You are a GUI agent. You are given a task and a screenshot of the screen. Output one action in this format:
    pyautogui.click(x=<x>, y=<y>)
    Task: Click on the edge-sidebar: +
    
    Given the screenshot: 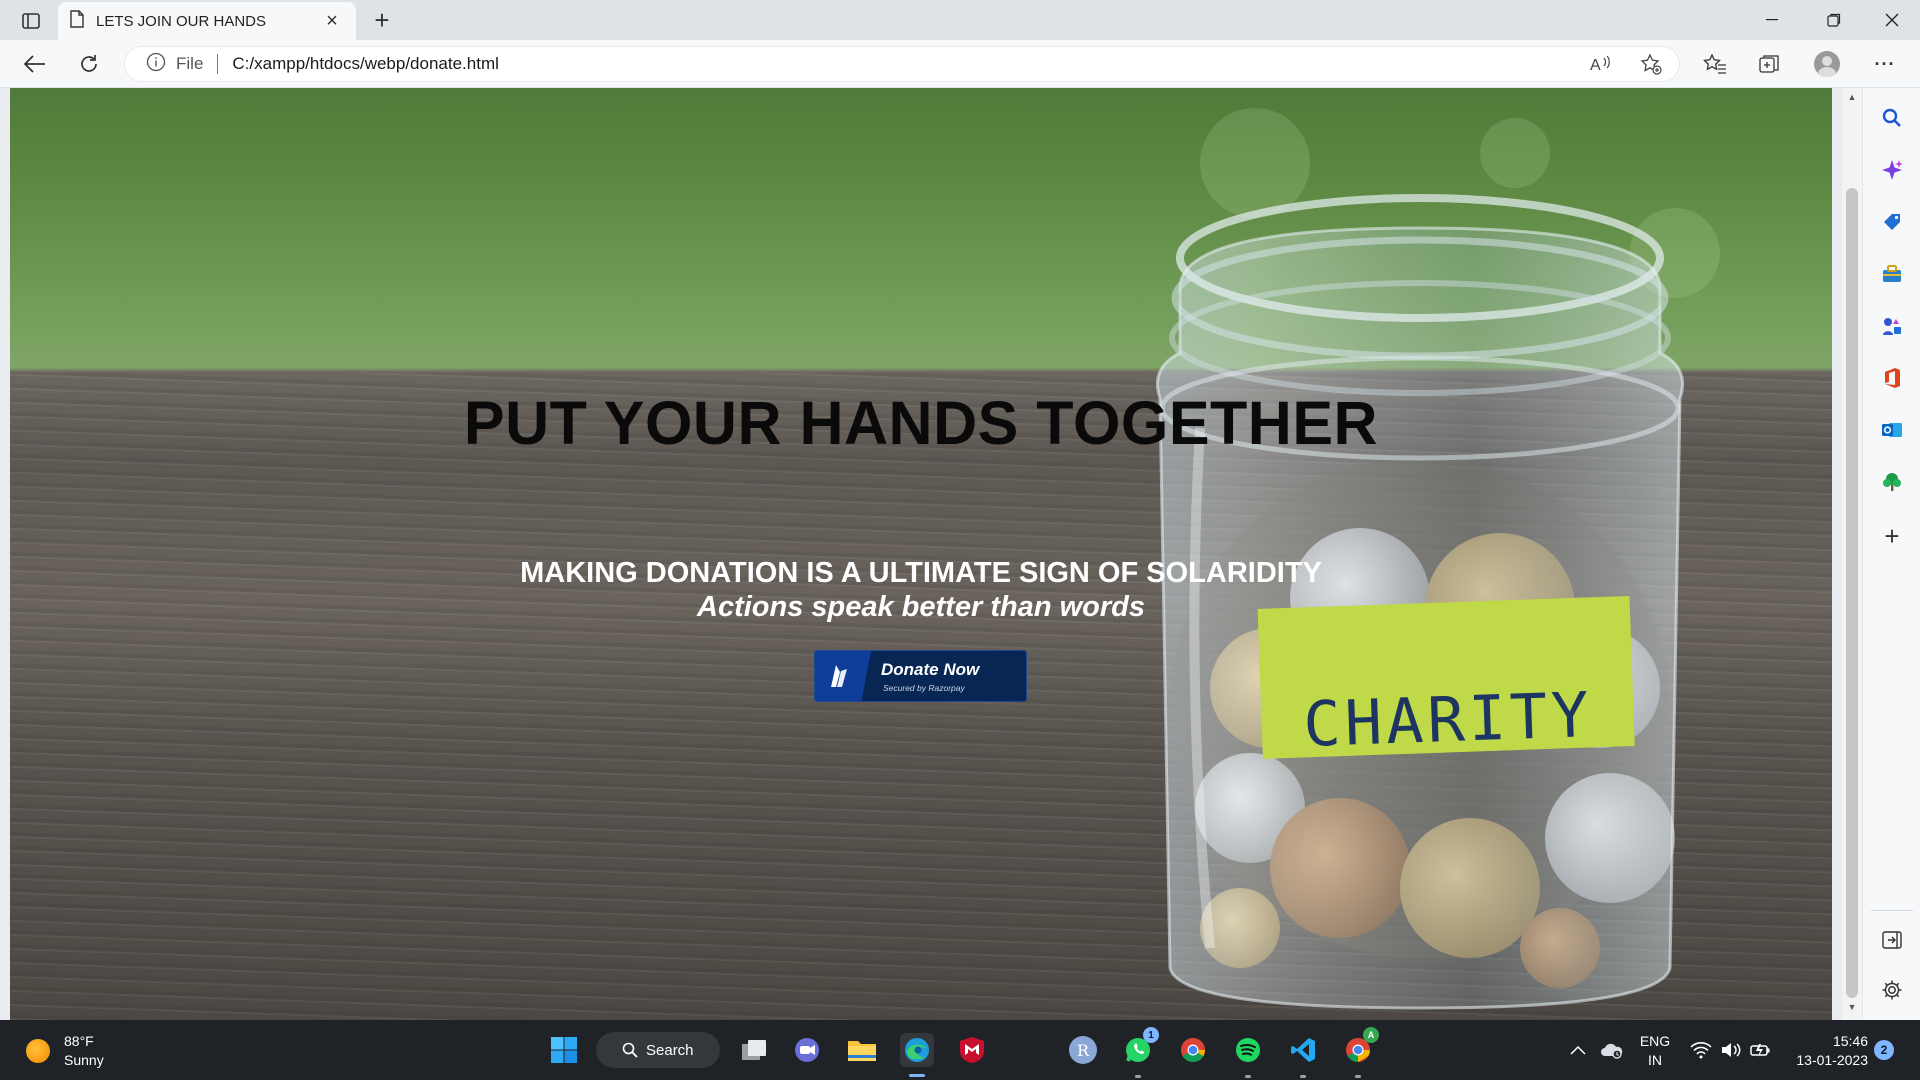 What is the action you would take?
    pyautogui.click(x=1891, y=554)
    